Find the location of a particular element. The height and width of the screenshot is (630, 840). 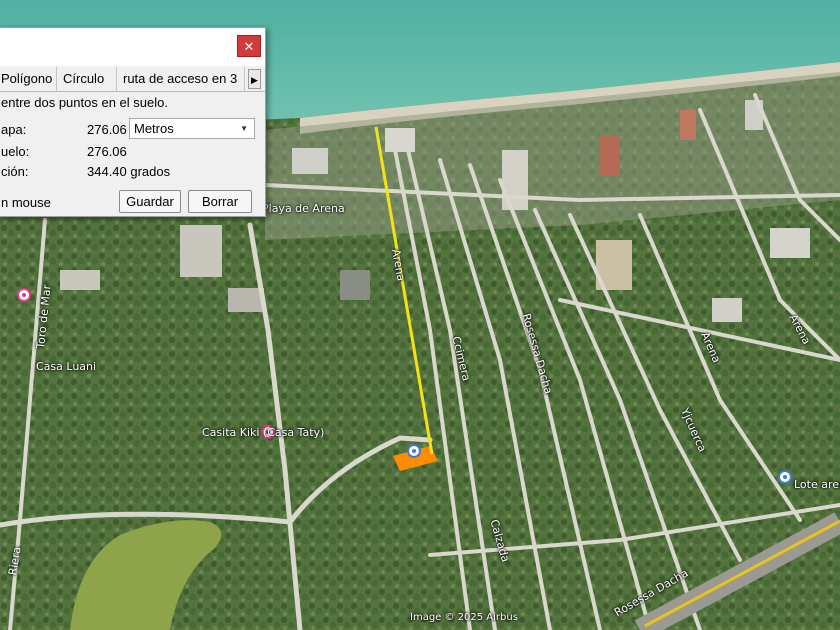

description-text: entre dos puntos en el suelo. is located at coordinates (84, 102).